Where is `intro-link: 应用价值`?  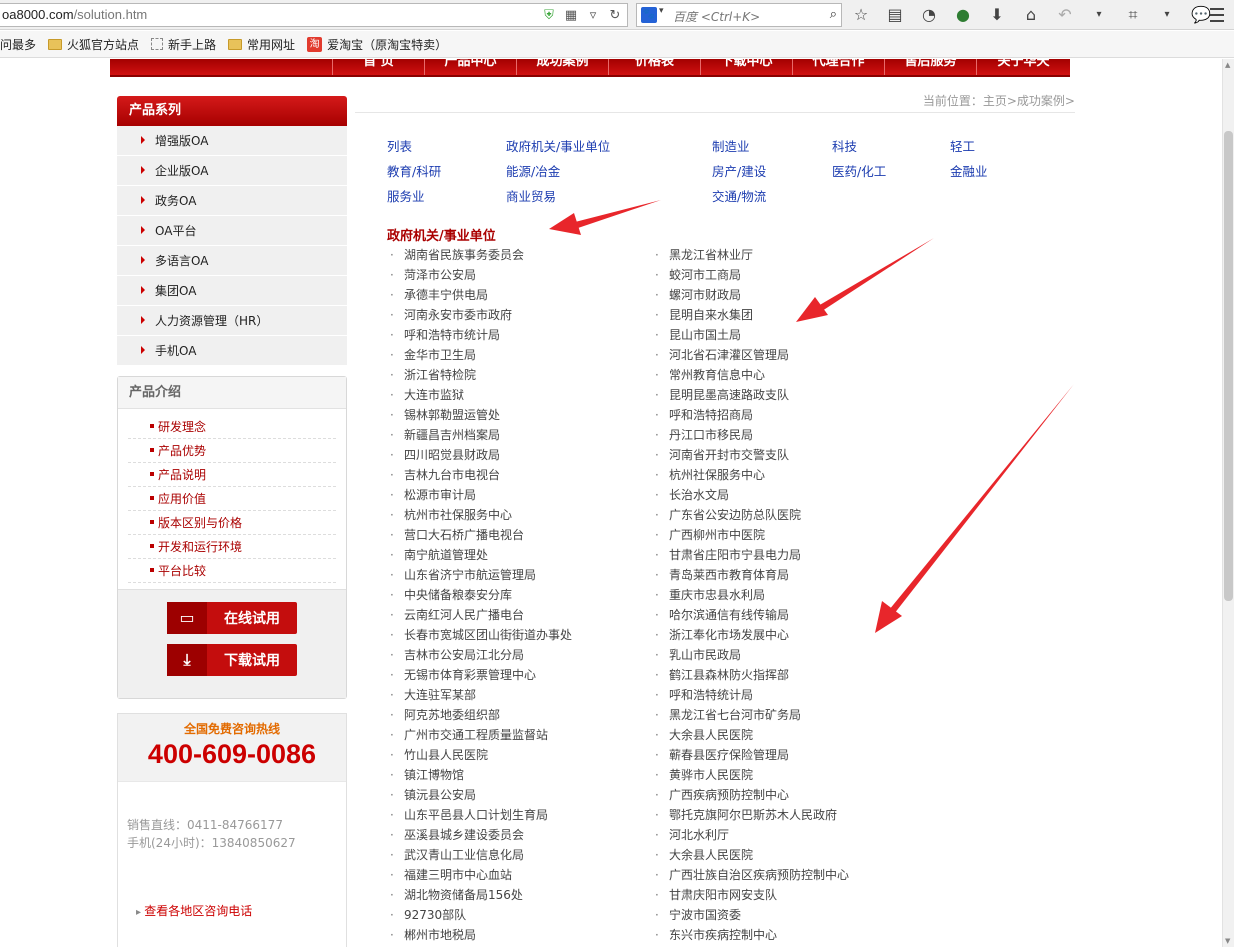
intro-link: 应用价值 is located at coordinates (232, 499).